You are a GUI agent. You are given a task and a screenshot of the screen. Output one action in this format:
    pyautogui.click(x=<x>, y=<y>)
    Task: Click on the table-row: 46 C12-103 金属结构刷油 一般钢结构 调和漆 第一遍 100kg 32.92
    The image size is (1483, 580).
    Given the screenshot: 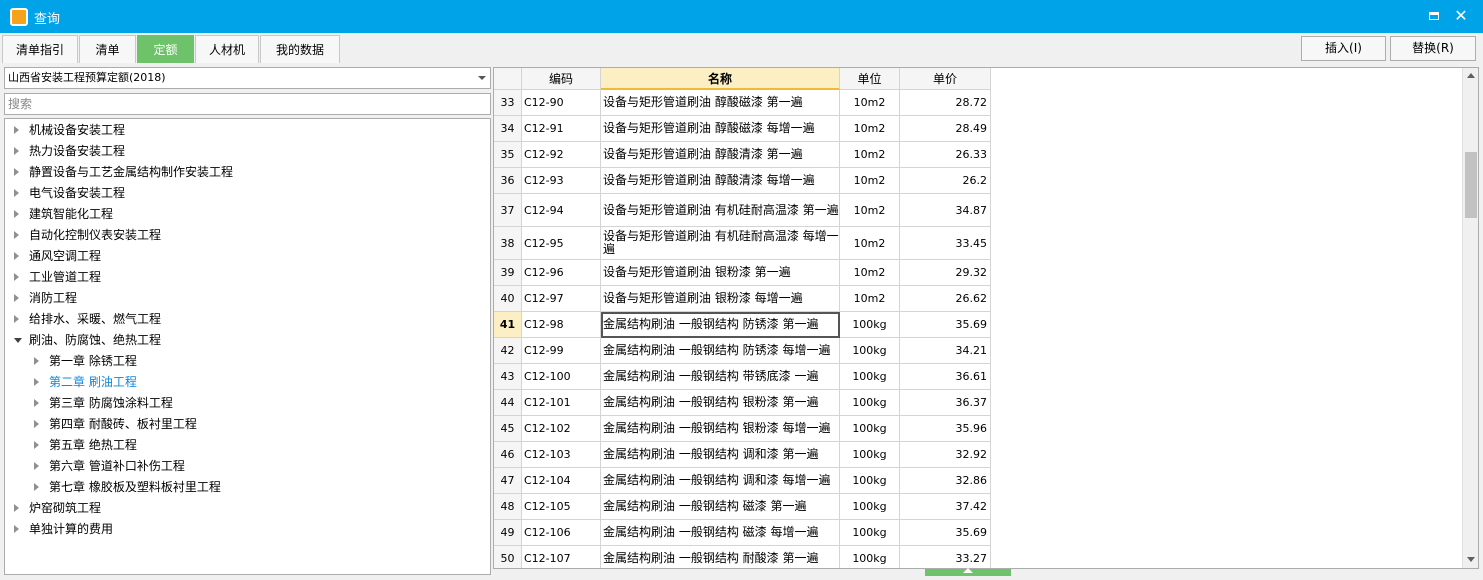 What is the action you would take?
    pyautogui.click(x=742, y=455)
    